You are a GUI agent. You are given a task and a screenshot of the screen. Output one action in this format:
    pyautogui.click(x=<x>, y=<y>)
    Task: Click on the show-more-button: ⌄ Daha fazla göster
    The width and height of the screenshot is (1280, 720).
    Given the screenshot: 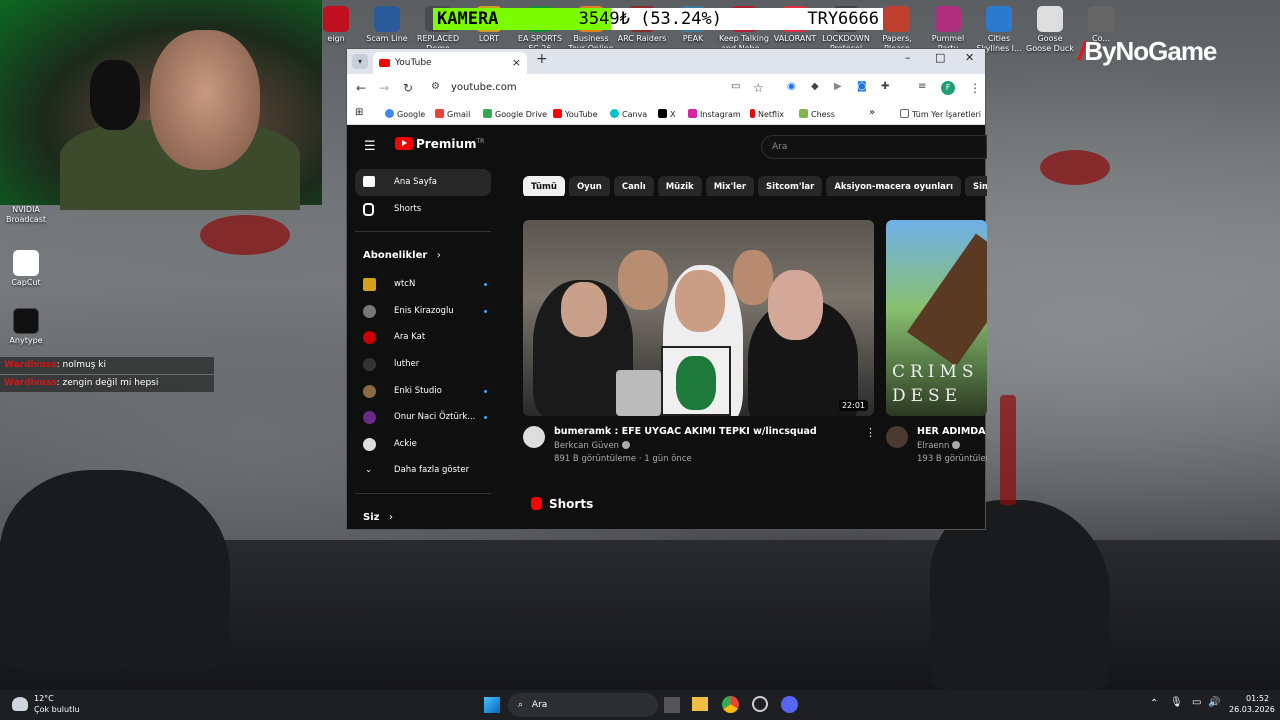 What is the action you would take?
    pyautogui.click(x=423, y=470)
    